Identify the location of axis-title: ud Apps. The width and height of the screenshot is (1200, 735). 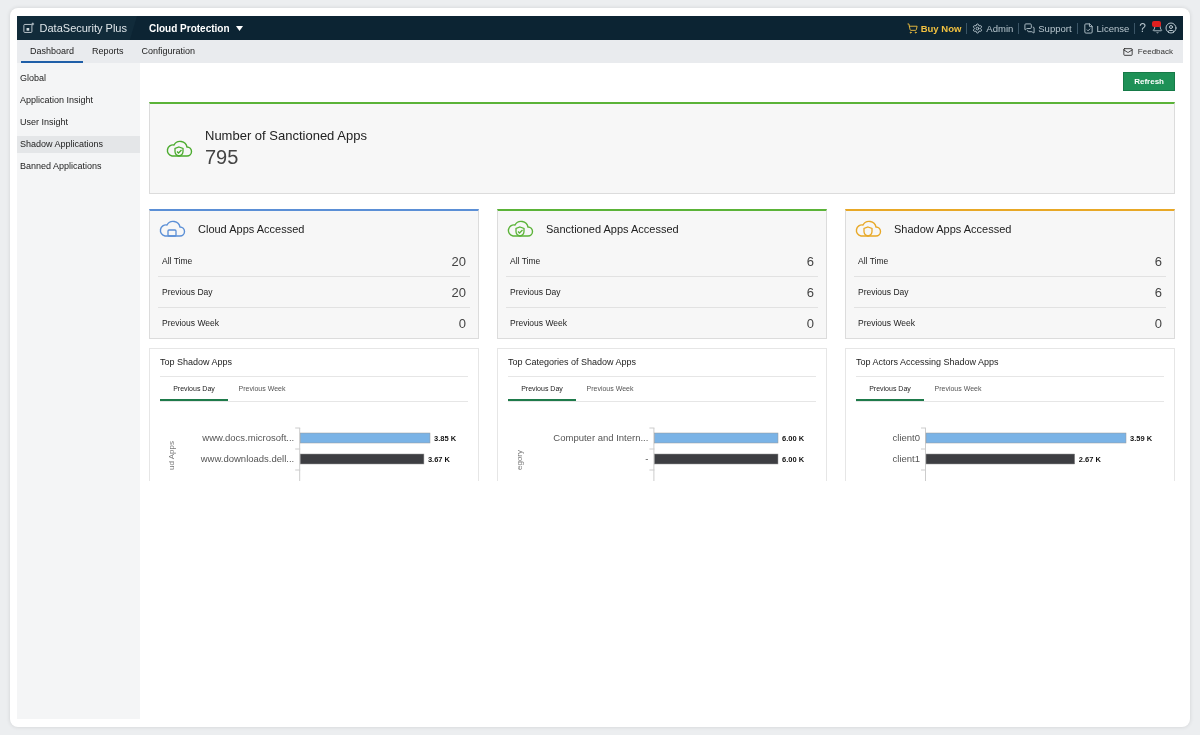
(171, 455).